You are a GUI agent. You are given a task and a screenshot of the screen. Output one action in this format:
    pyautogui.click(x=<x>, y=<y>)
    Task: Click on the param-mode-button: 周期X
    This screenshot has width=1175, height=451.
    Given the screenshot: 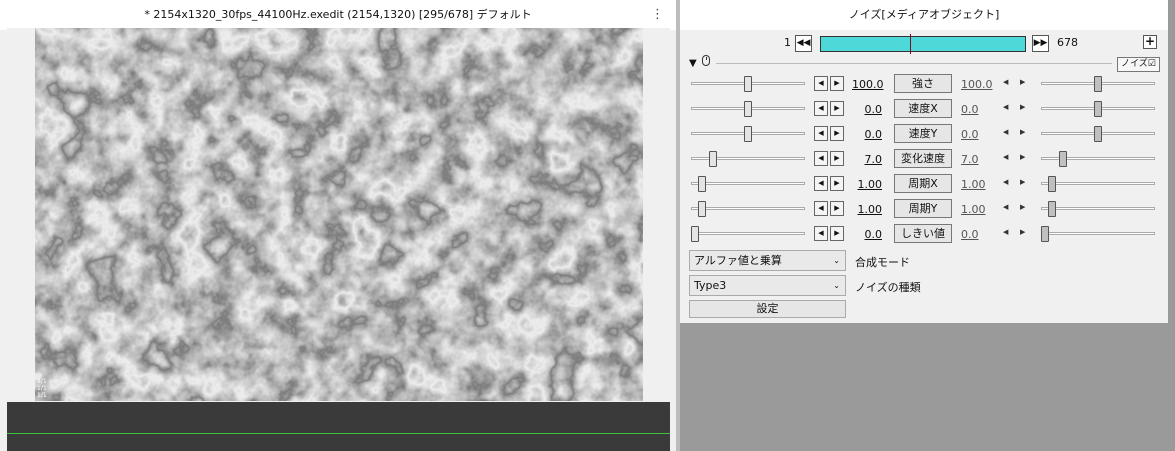 What is the action you would take?
    pyautogui.click(x=923, y=183)
    